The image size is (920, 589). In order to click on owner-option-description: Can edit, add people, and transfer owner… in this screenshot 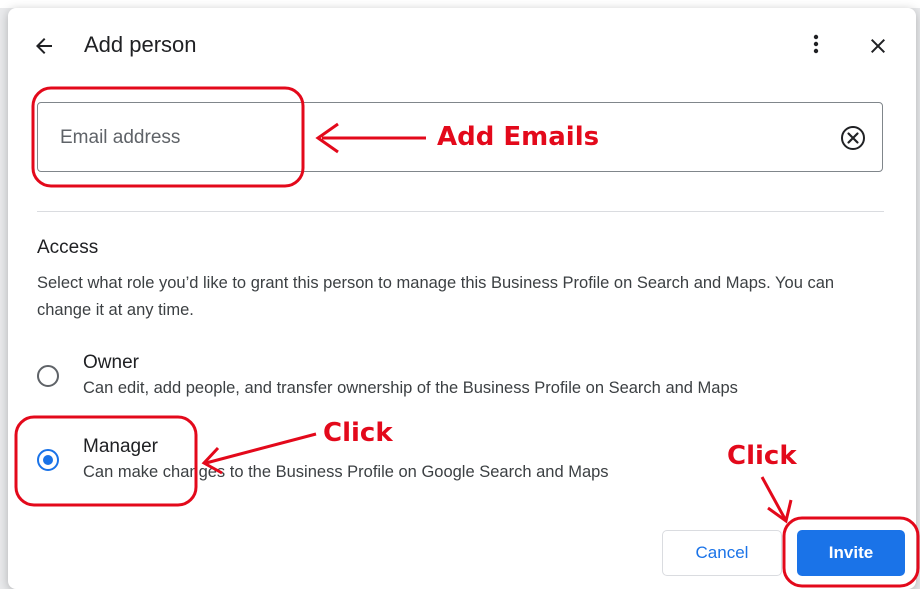, I will do `click(410, 388)`.